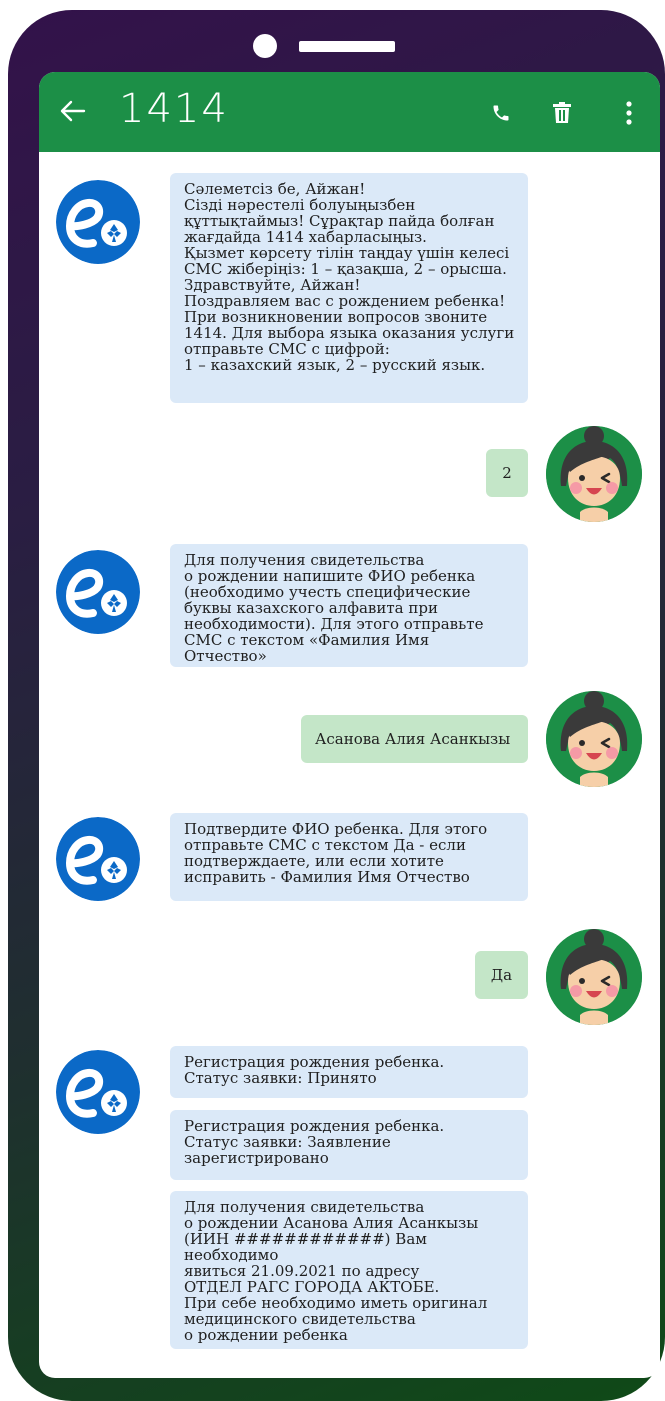 The height and width of the screenshot is (1401, 665). Describe the element at coordinates (414, 739) in the screenshot. I see `outgoing-message: Асанова Алия Асанкызы` at that location.